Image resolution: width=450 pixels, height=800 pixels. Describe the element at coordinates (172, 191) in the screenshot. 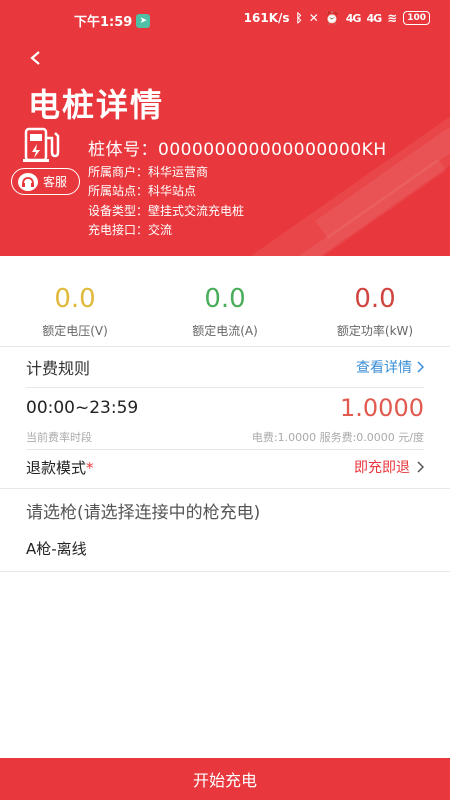

I see `station-value: 科华站点` at that location.